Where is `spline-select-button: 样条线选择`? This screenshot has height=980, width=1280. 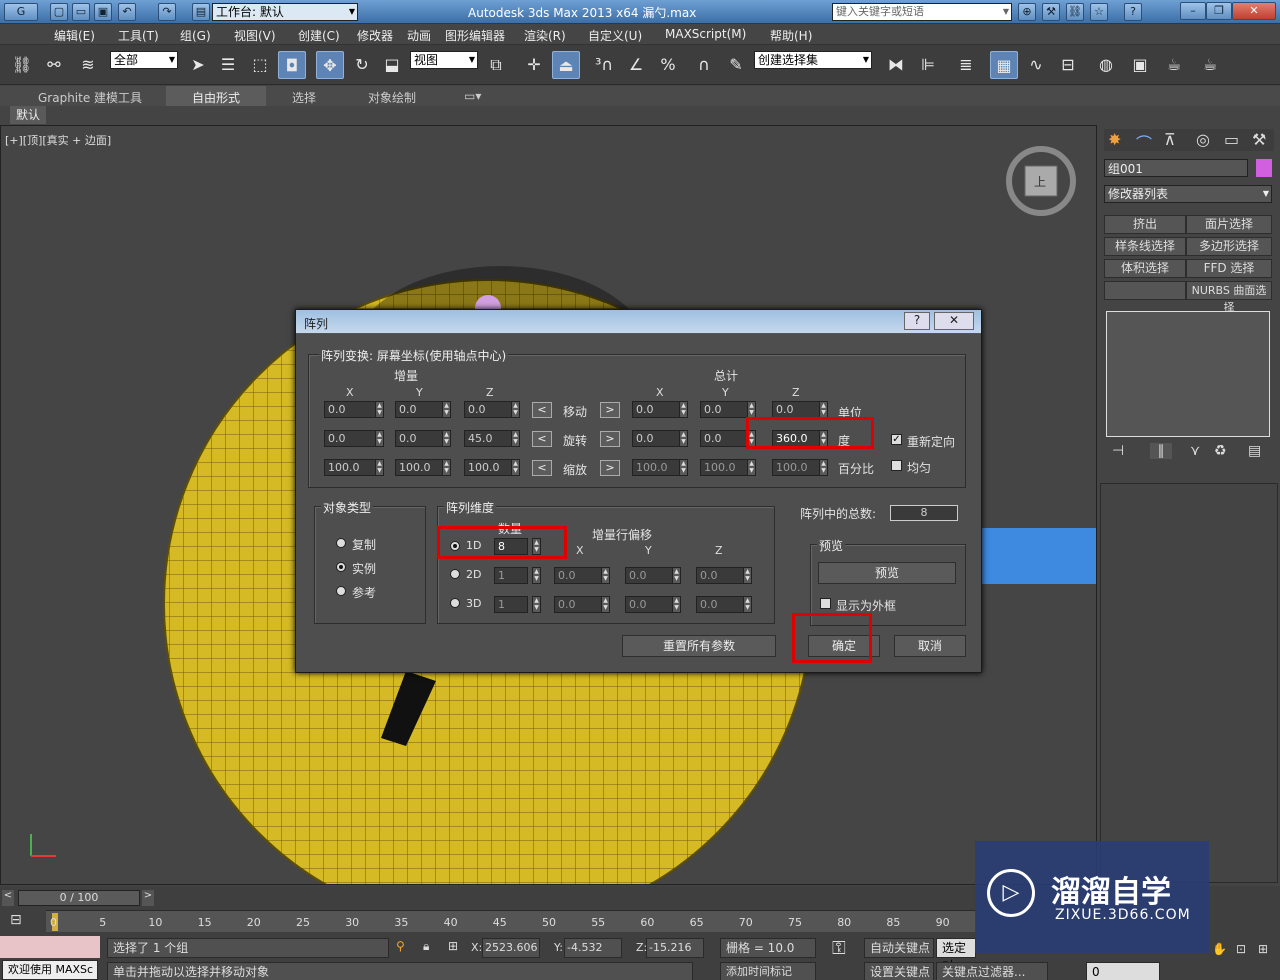
spline-select-button: 样条线选择 is located at coordinates (1145, 246).